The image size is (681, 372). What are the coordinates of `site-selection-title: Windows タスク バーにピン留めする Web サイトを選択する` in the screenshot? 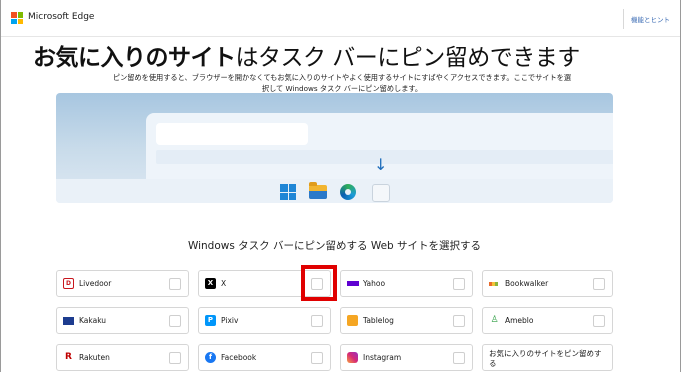 It's located at (334, 246).